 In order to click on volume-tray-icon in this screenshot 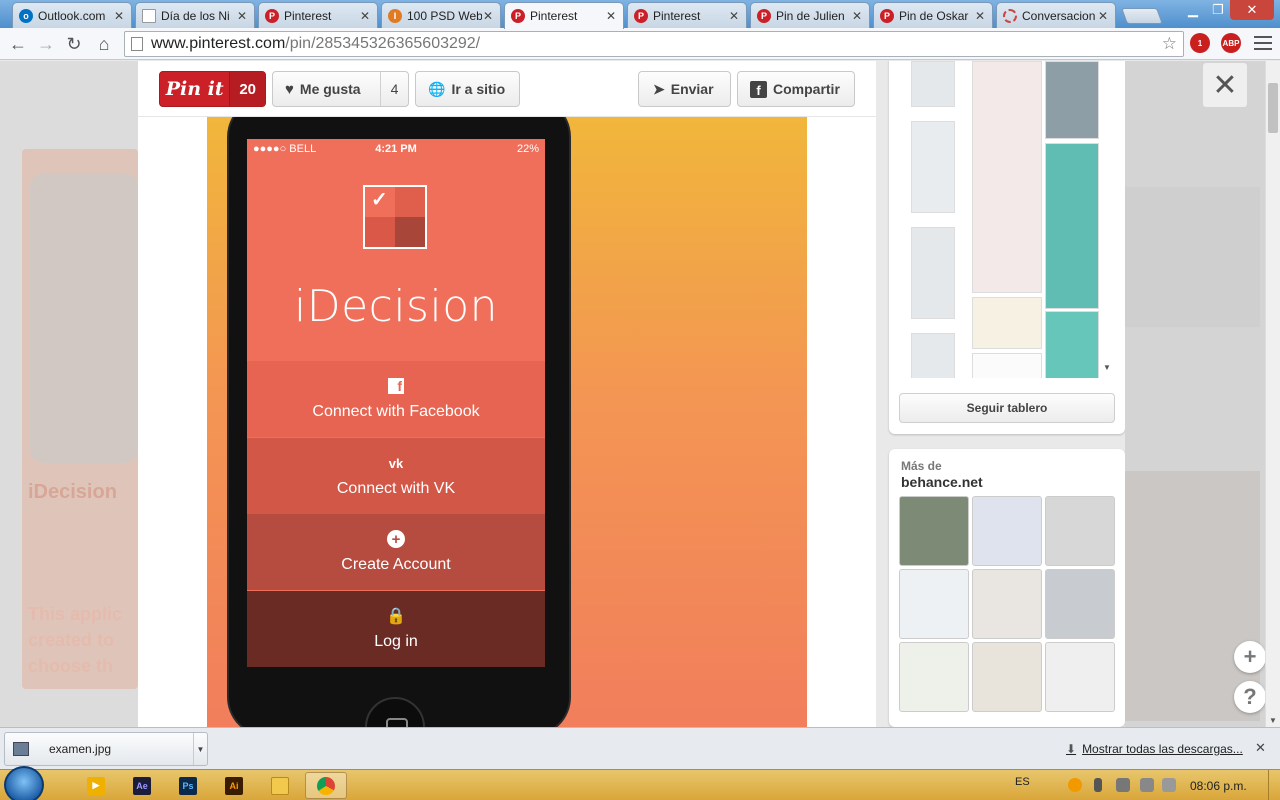, I will do `click(1169, 785)`.